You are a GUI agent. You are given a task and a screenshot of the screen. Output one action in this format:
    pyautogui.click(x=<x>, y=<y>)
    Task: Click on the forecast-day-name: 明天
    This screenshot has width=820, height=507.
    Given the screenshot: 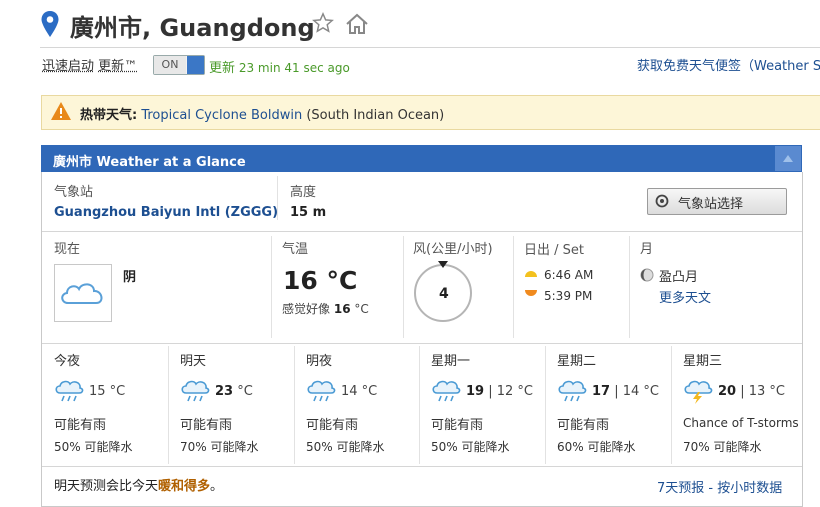 What is the action you would take?
    pyautogui.click(x=193, y=361)
    